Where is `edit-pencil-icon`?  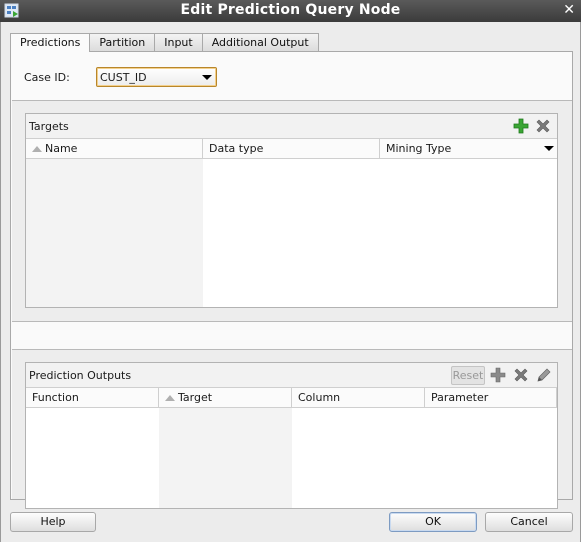
edit-pencil-icon is located at coordinates (544, 375).